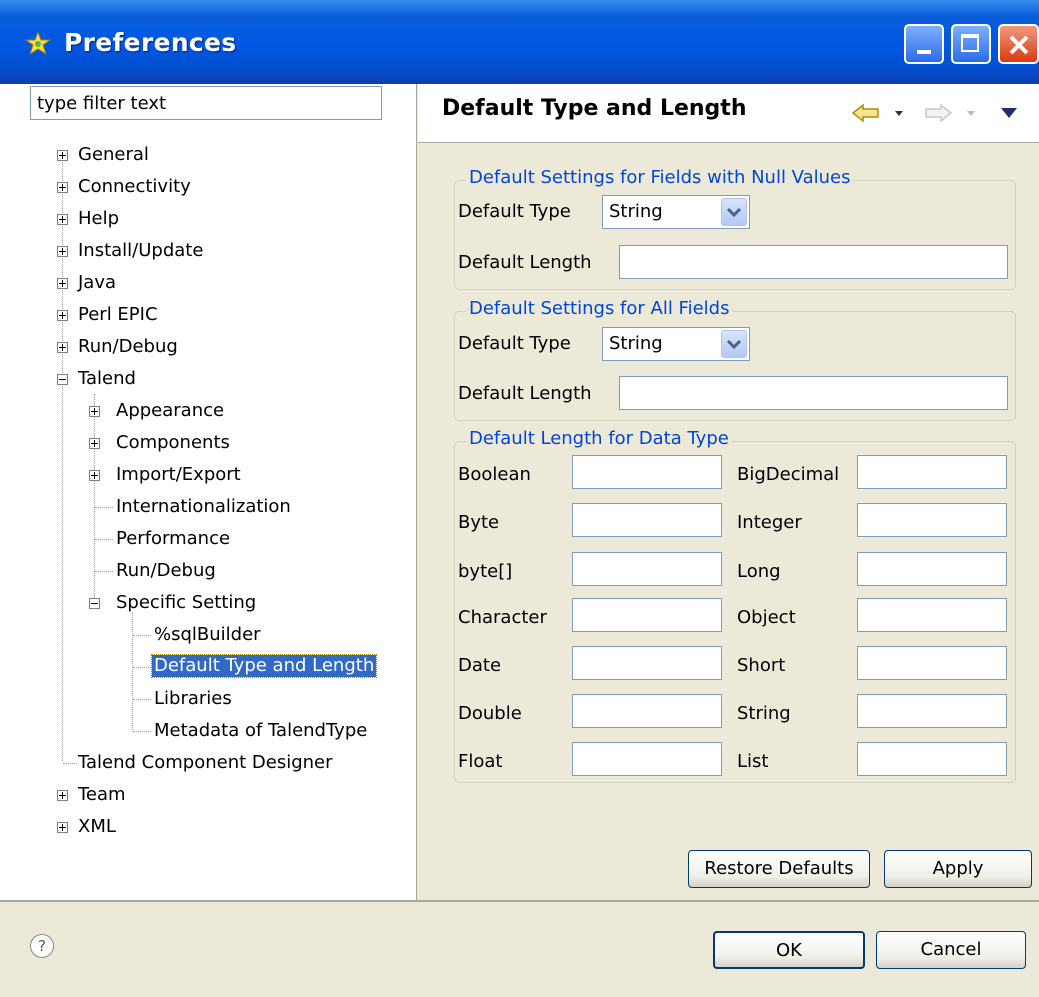 The height and width of the screenshot is (997, 1039). I want to click on bigdecimal-length-input, so click(932, 472).